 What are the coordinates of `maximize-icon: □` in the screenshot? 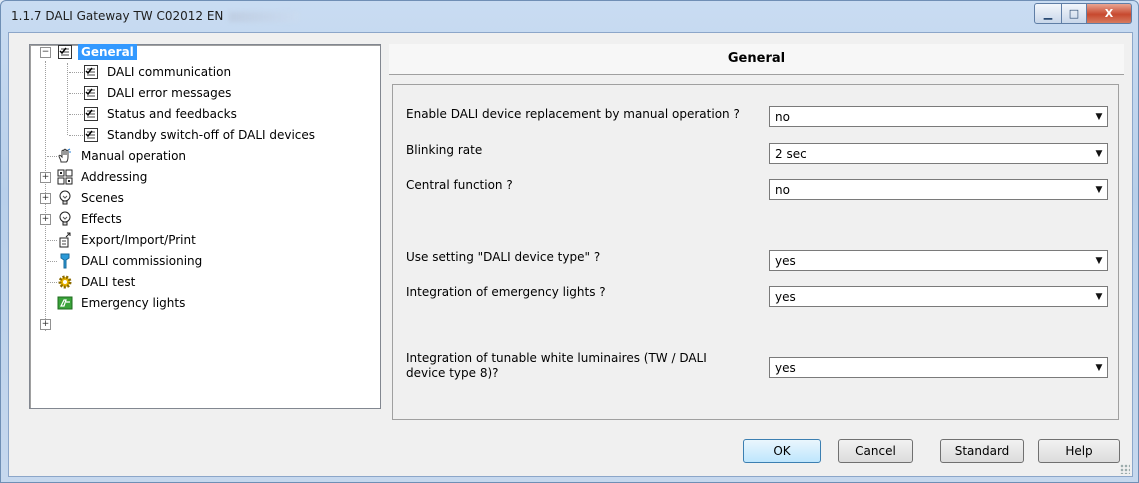 It's located at (1074, 13).